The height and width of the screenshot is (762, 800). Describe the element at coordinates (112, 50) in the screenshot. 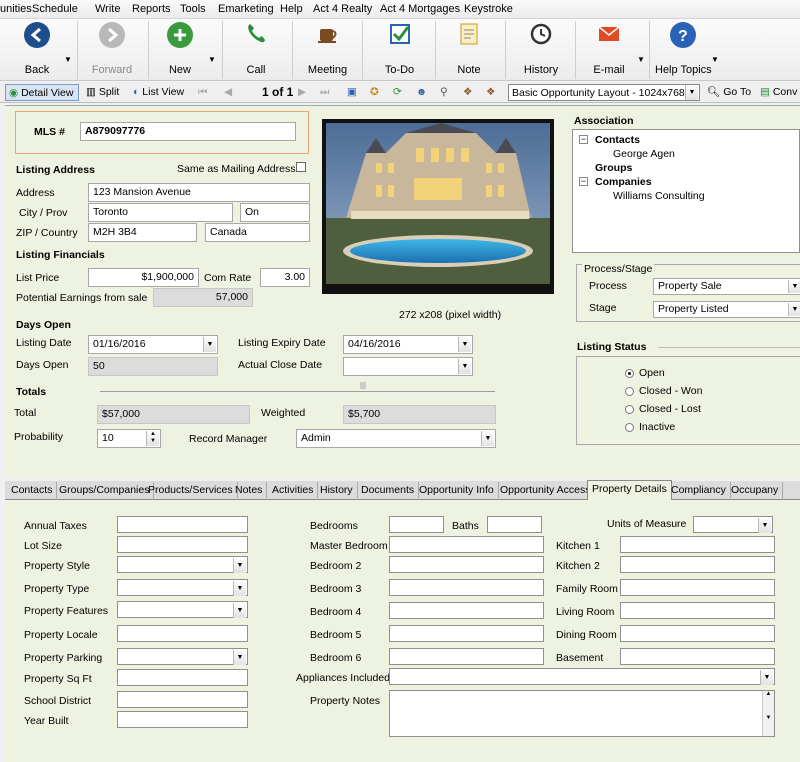

I see `forward-button: Forward` at that location.